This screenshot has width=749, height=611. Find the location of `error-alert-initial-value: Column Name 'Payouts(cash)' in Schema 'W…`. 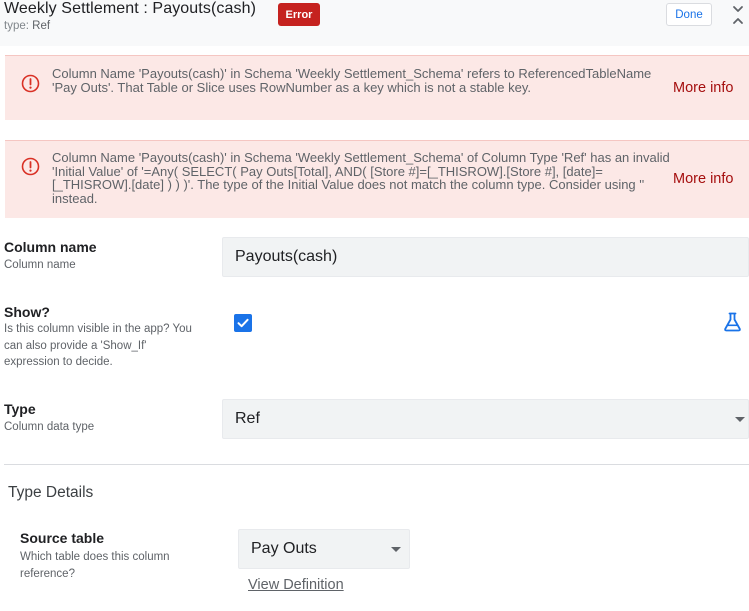

error-alert-initial-value: Column Name 'Payouts(cash)' in Schema 'W… is located at coordinates (377, 179).